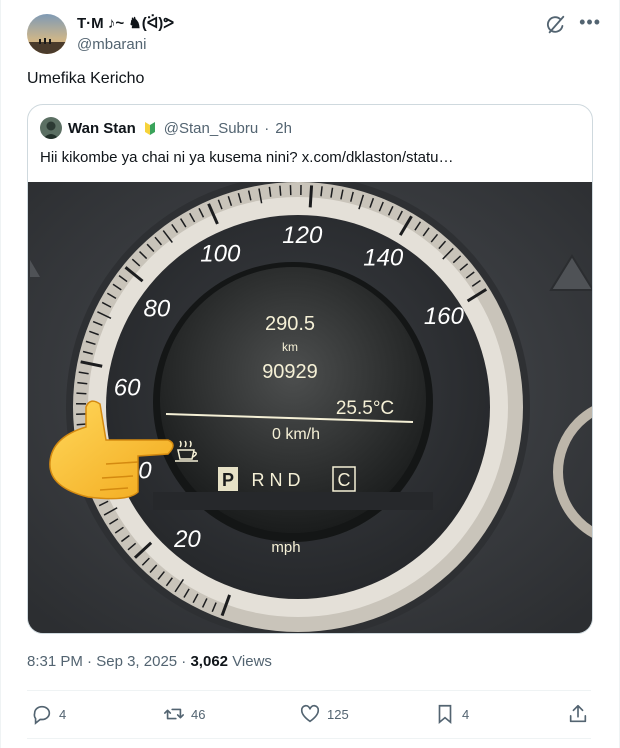 This screenshot has height=748, width=620. Describe the element at coordinates (556, 25) in the screenshot. I see `grok-icon` at that location.